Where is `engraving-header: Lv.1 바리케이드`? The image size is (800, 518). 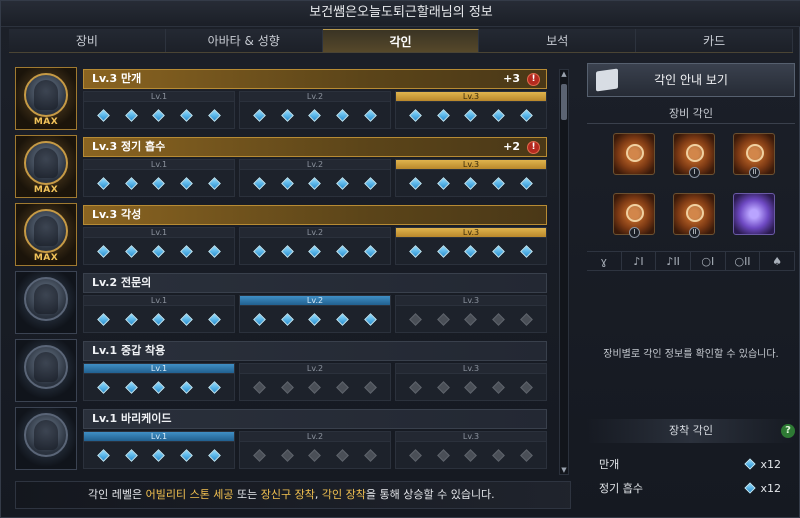 engraving-header: Lv.1 바리케이드 is located at coordinates (315, 419).